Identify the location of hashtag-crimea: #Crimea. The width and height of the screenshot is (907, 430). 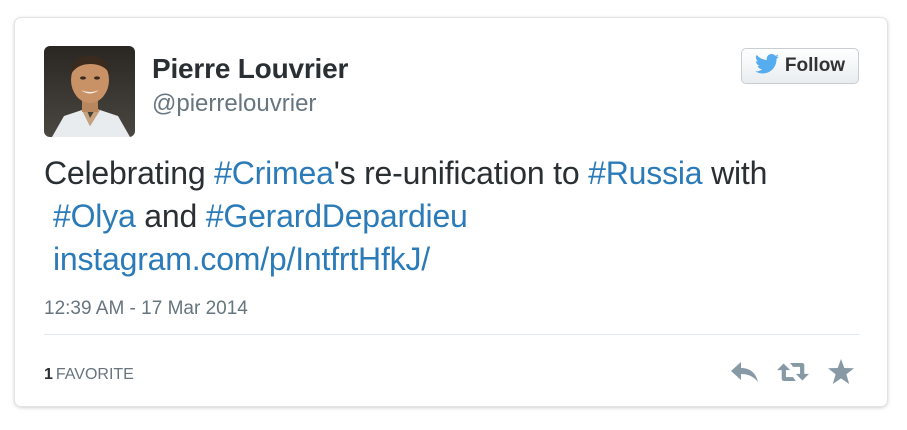
(274, 173).